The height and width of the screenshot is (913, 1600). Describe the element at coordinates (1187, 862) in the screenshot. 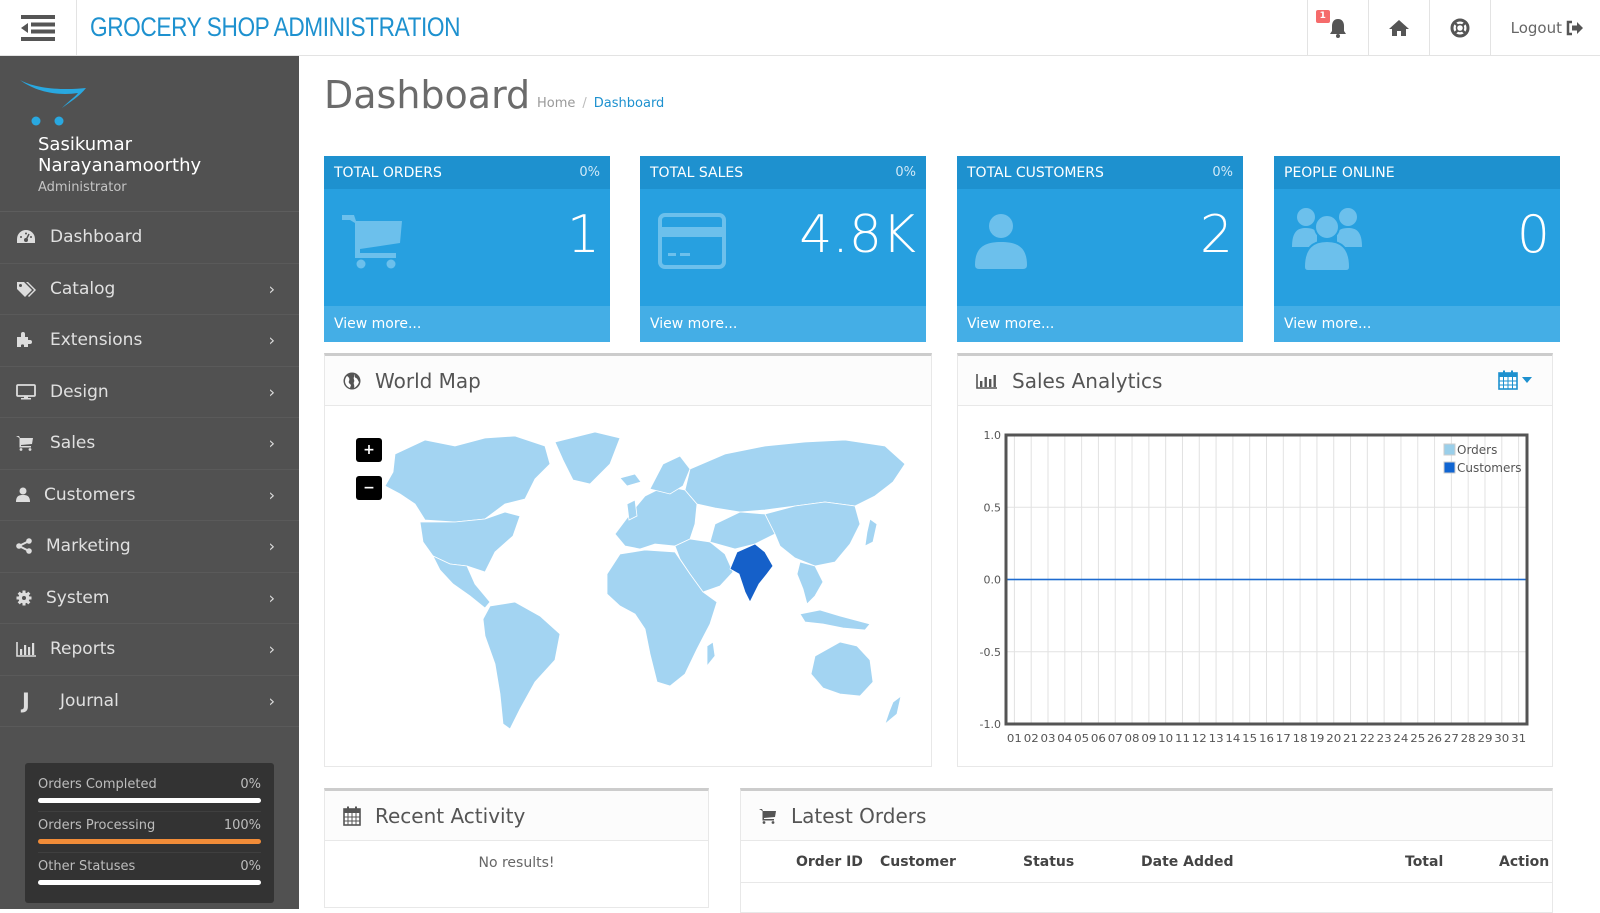

I see `column-header-date-added: Date Added` at that location.